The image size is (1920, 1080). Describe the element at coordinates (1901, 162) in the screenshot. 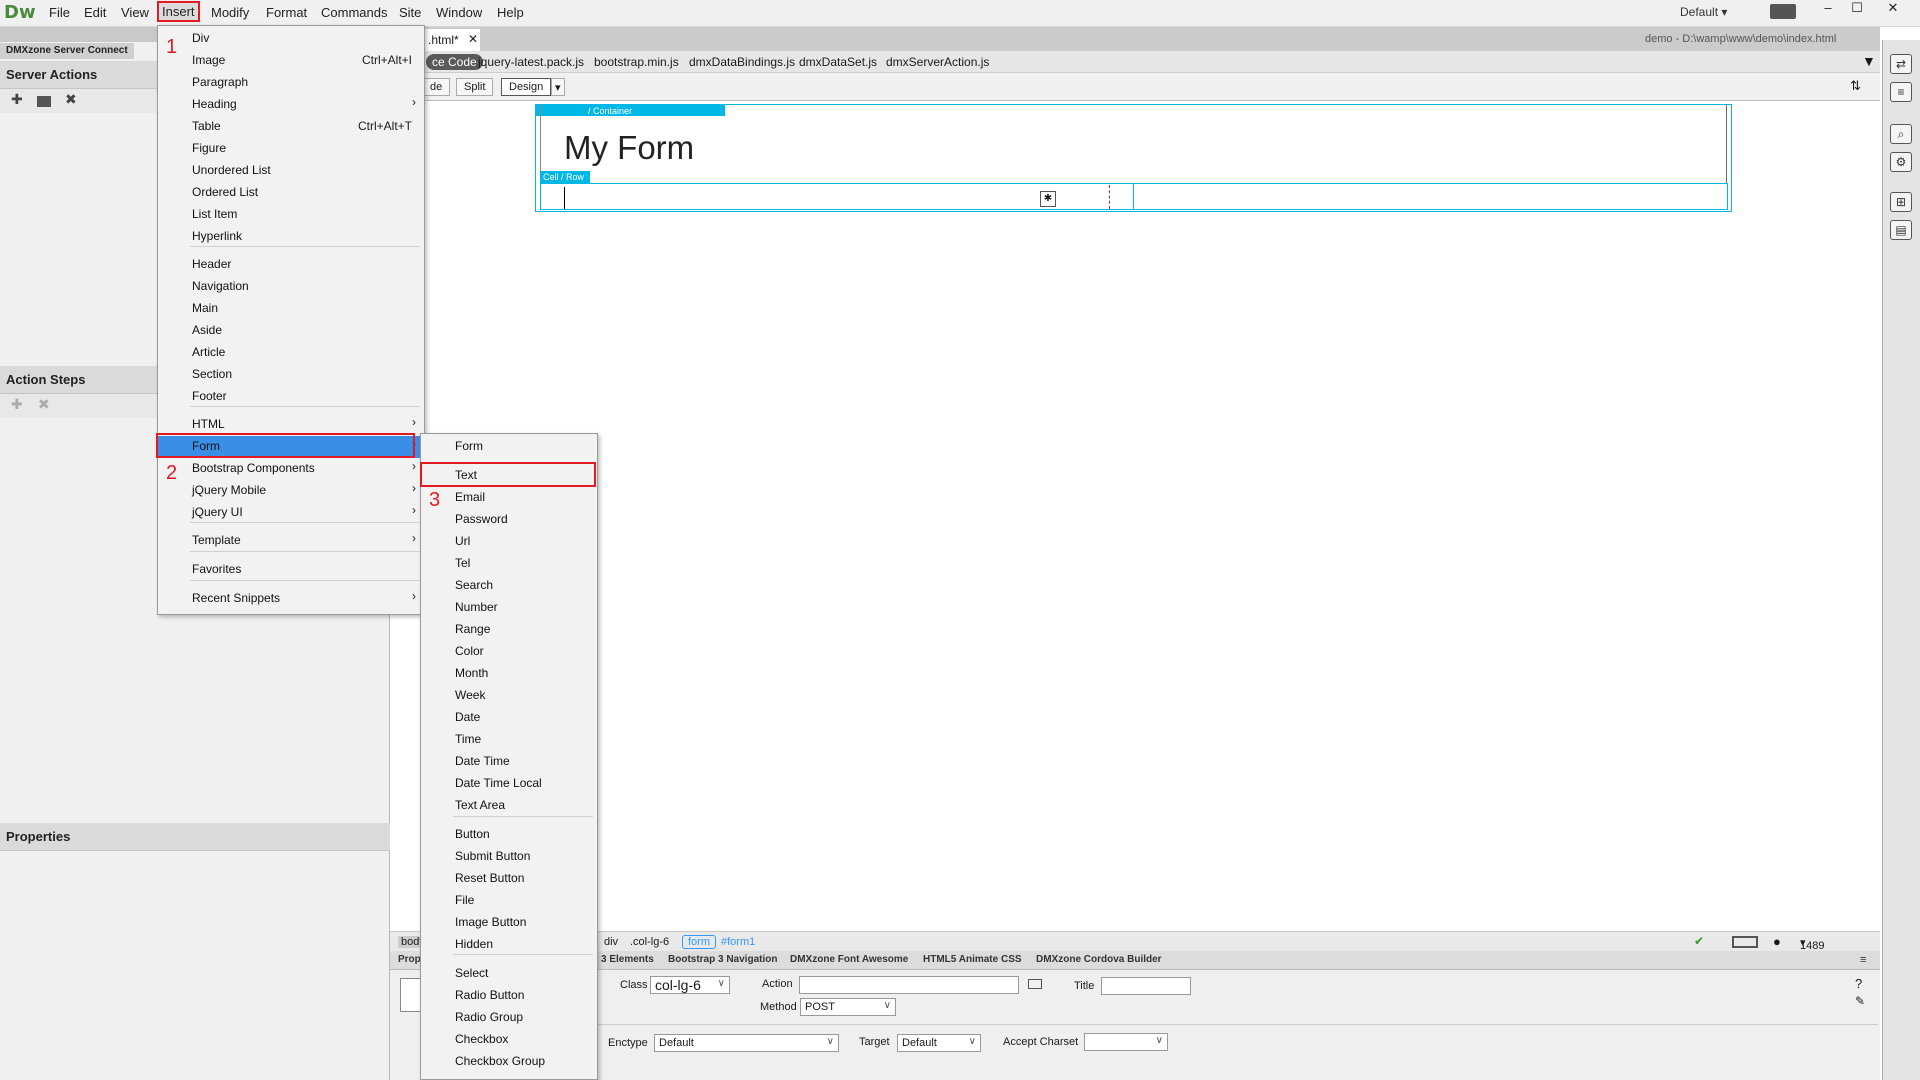

I see `settings-icon: ⚙` at that location.